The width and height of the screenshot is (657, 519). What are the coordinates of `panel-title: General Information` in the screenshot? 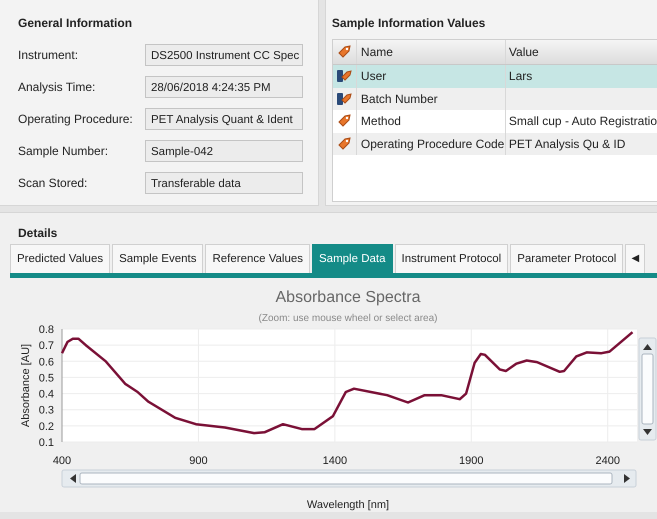 It's located at (76, 23).